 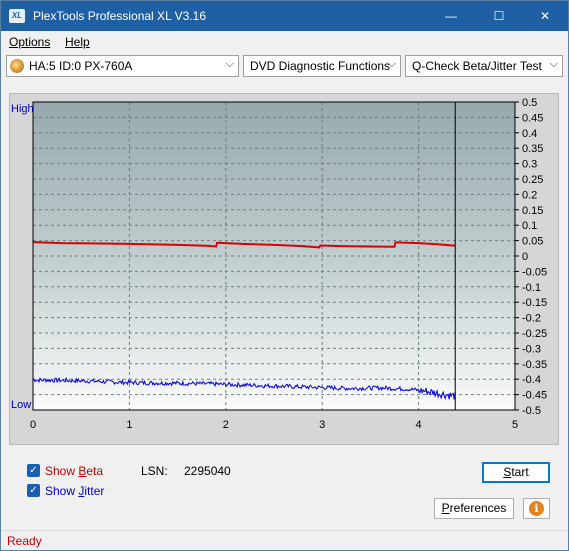 What do you see at coordinates (529, 165) in the screenshot?
I see `y-tick-label: 0.3` at bounding box center [529, 165].